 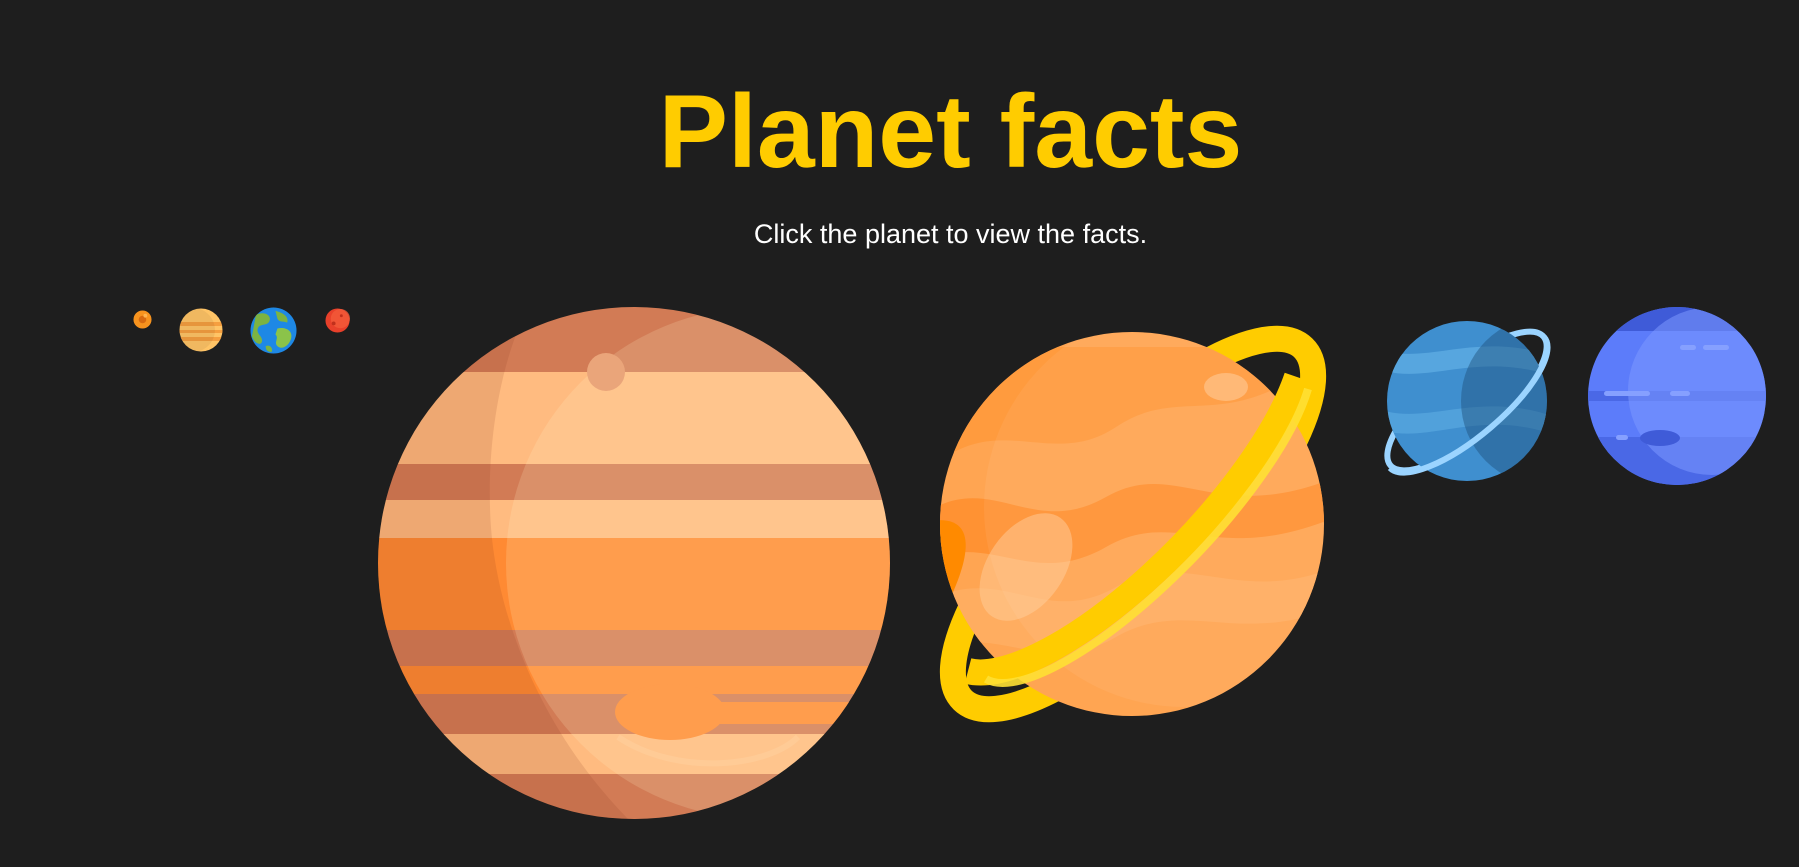 I want to click on planet-neptune, so click(x=1677, y=396).